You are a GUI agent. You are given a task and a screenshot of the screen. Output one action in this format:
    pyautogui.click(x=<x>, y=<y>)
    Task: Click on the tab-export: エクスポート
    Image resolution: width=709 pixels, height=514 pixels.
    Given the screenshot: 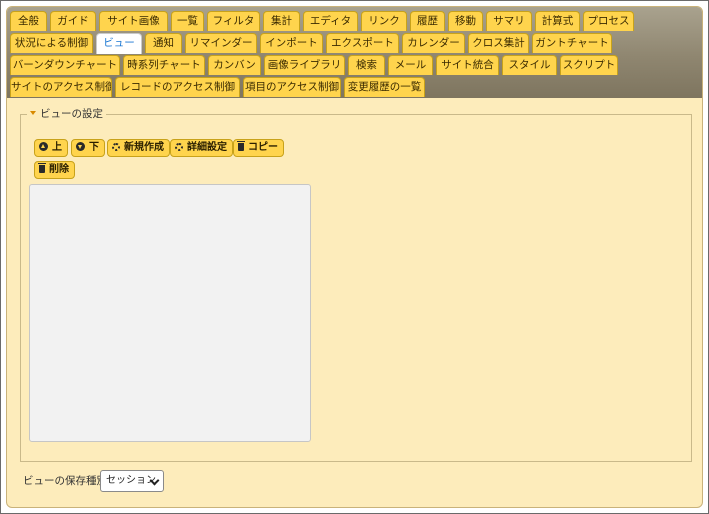 What is the action you would take?
    pyautogui.click(x=362, y=43)
    